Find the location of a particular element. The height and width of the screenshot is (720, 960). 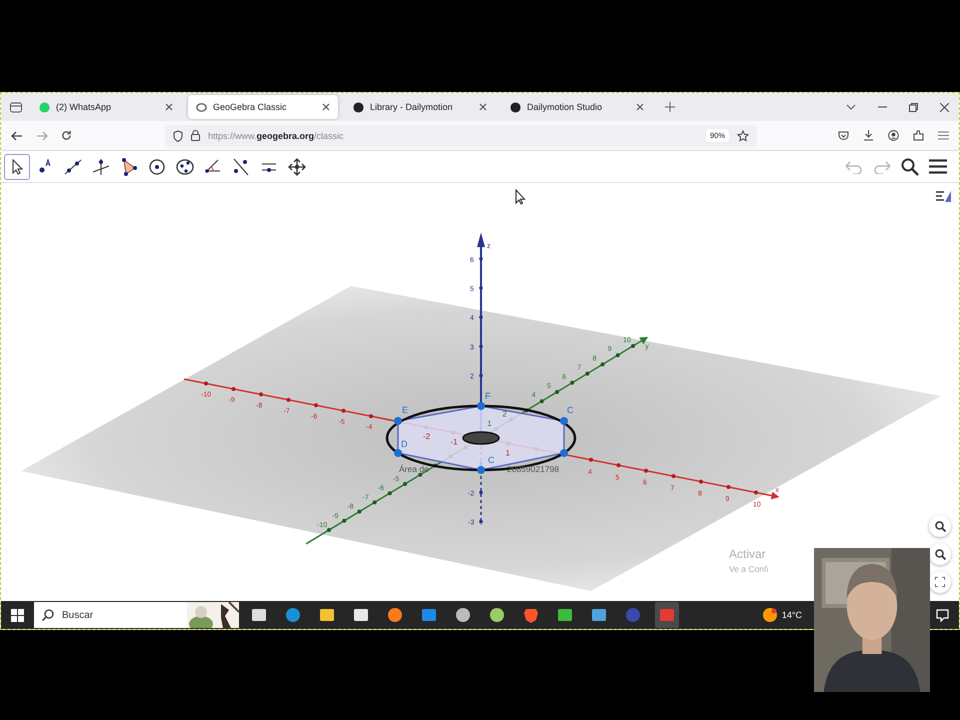

polygon-tool-icon is located at coordinates (129, 166).